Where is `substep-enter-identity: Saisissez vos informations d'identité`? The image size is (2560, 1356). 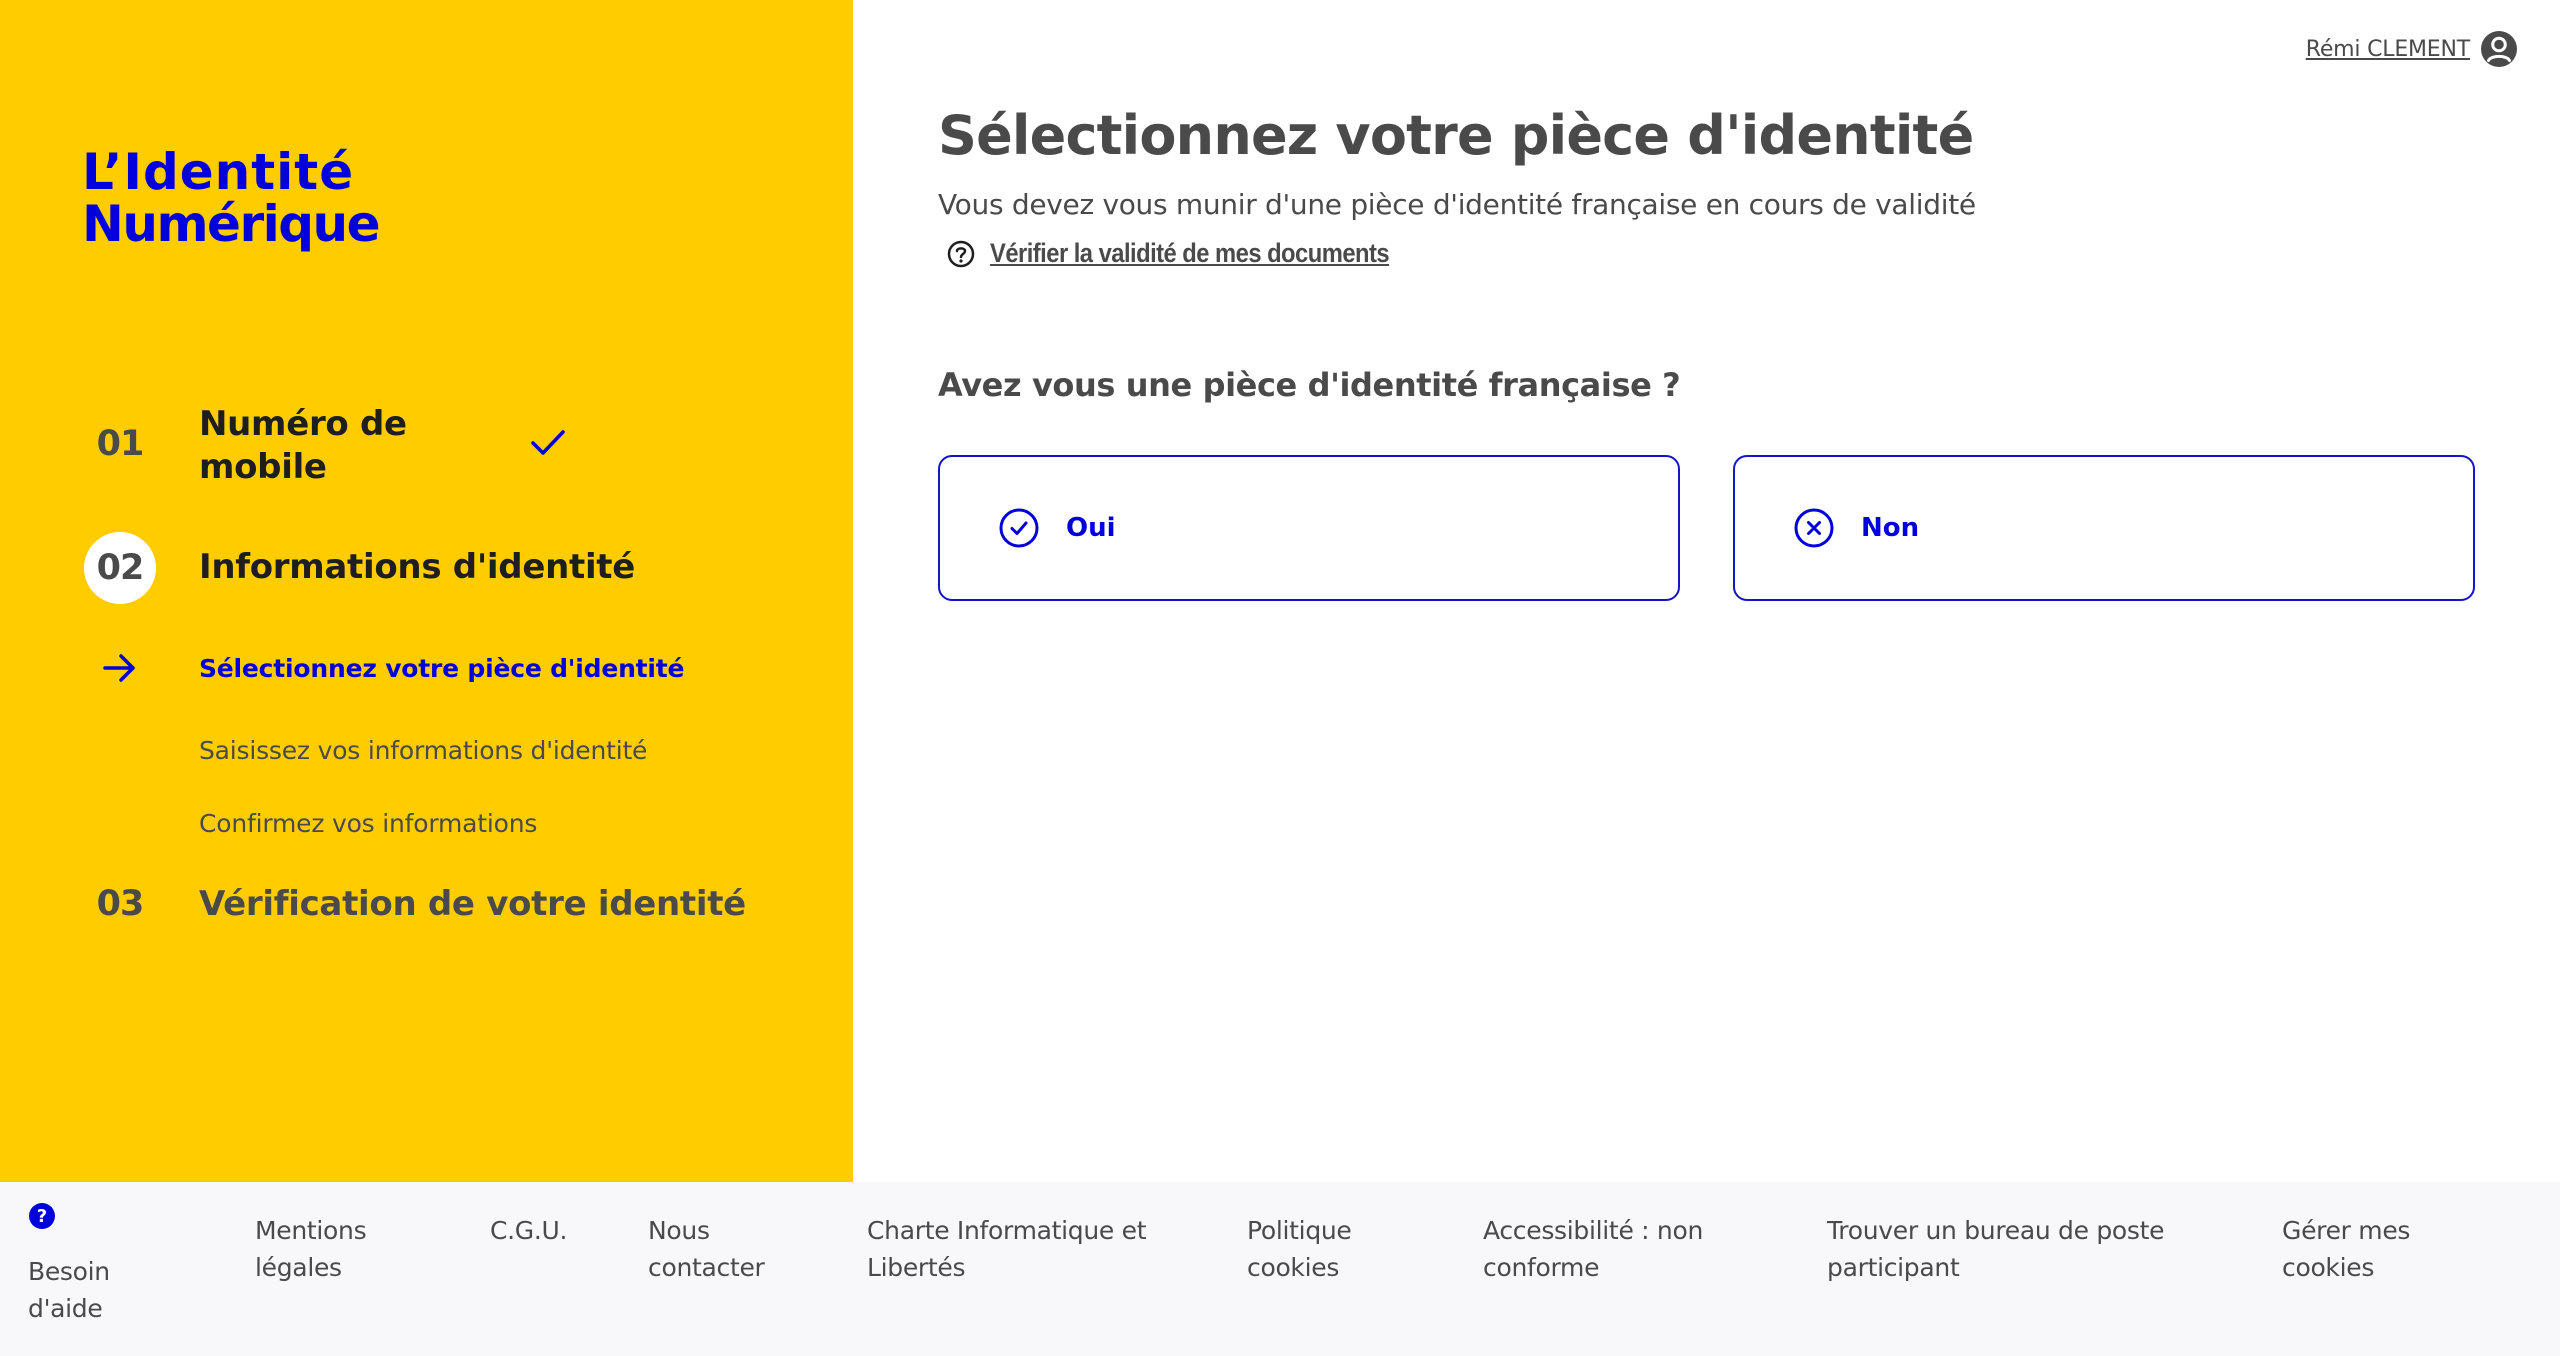 substep-enter-identity: Saisissez vos informations d'identité is located at coordinates (423, 750).